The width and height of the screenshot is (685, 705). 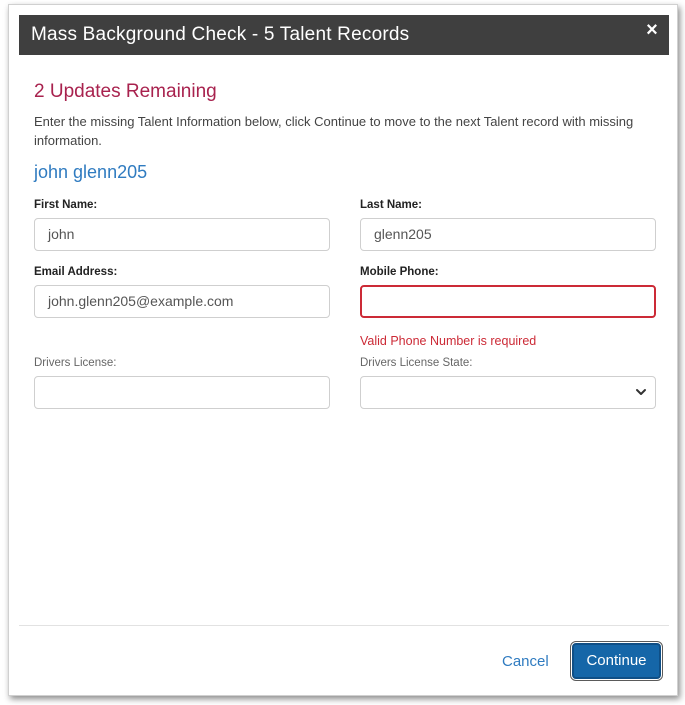 What do you see at coordinates (182, 301) in the screenshot?
I see `email-address-input: john.glenn205@example.com` at bounding box center [182, 301].